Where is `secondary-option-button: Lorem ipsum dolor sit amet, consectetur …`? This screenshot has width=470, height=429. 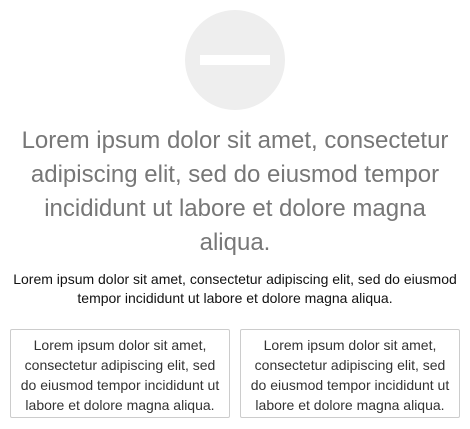 secondary-option-button: Lorem ipsum dolor sit amet, consectetur … is located at coordinates (350, 373).